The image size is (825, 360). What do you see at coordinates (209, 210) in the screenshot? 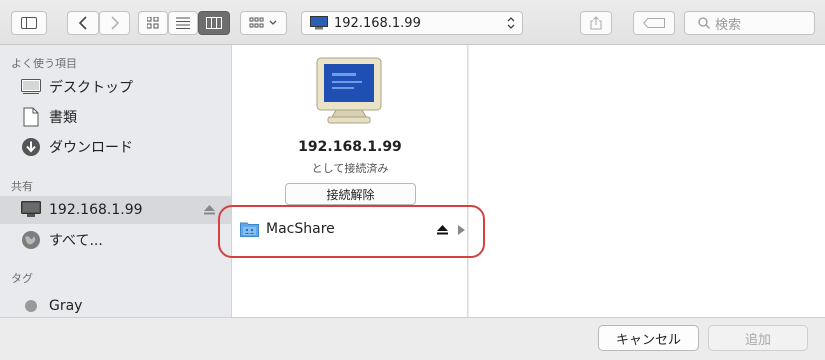
I see `eject-icon` at bounding box center [209, 210].